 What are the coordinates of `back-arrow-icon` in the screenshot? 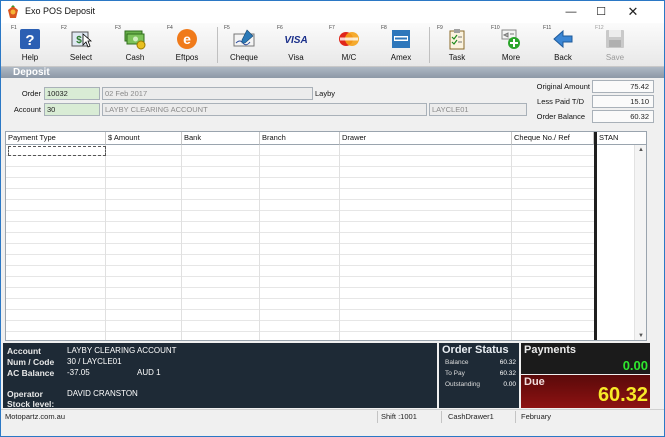 It's located at (563, 39).